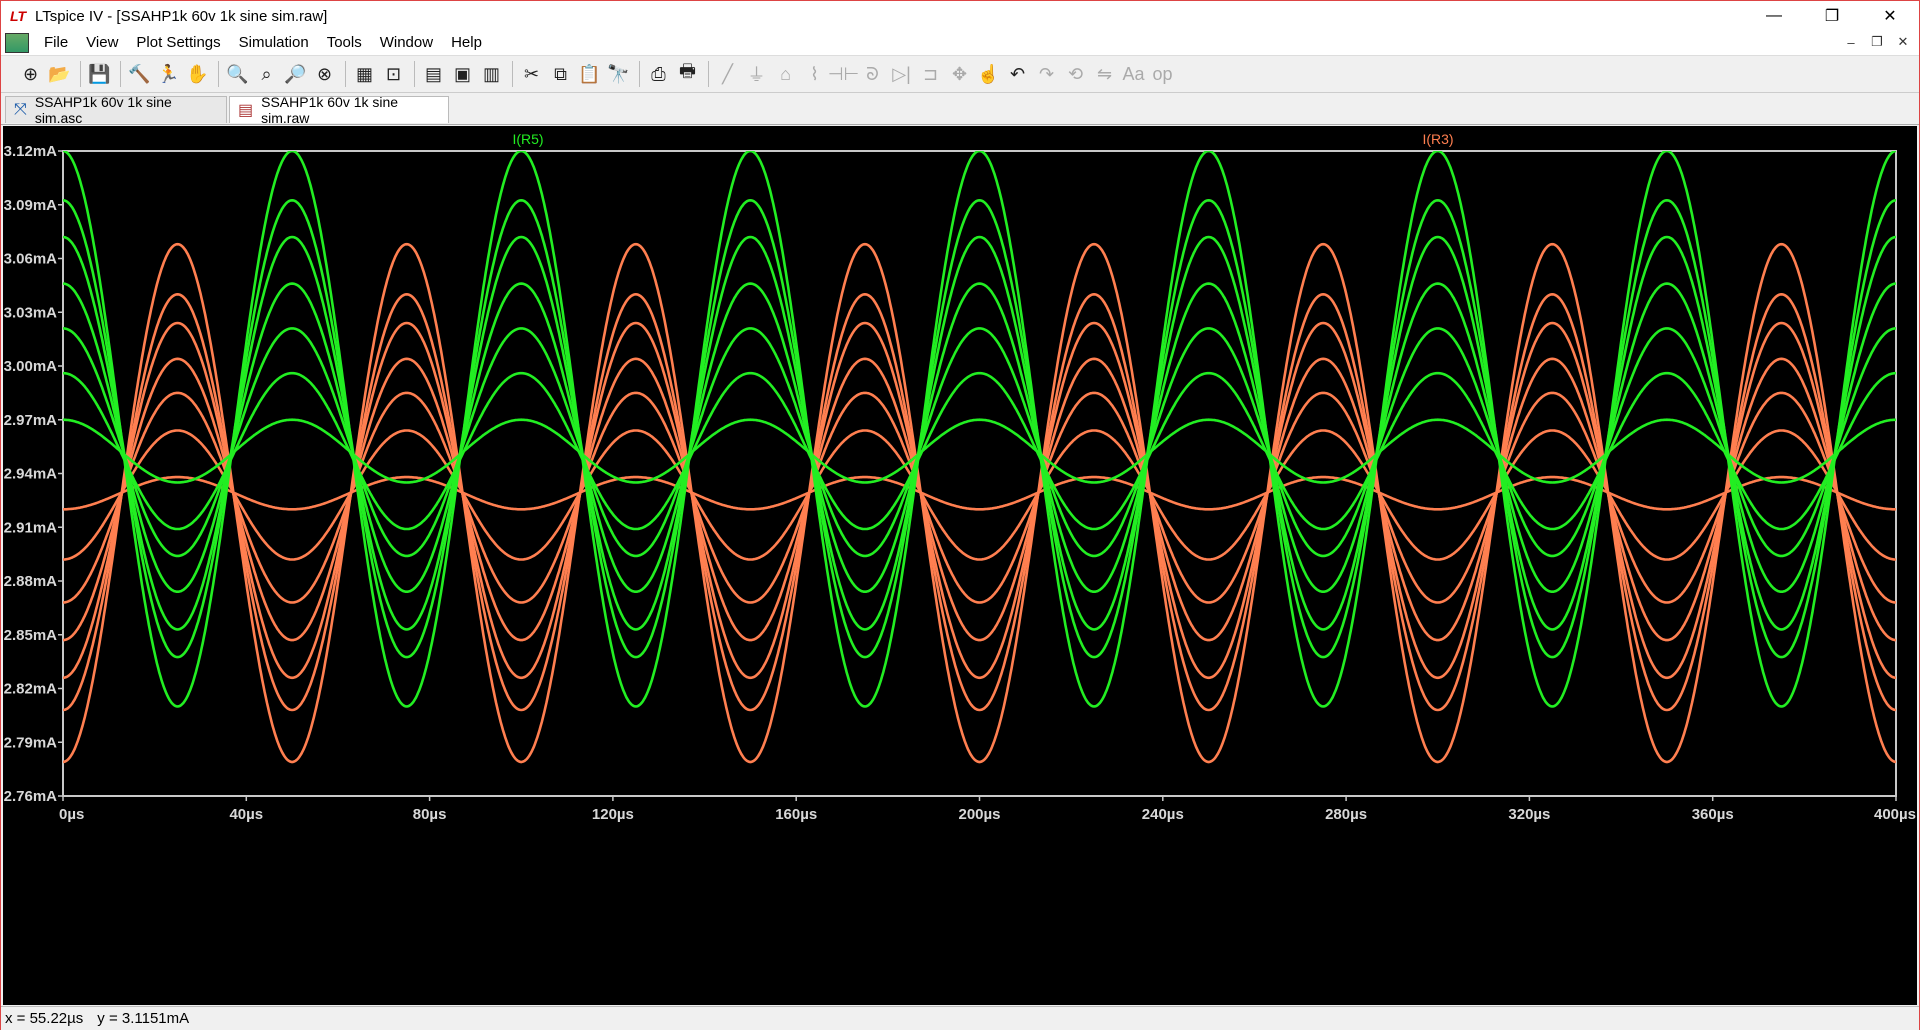 The width and height of the screenshot is (1920, 1030). I want to click on zoom-in-icon: 🔍, so click(237, 74).